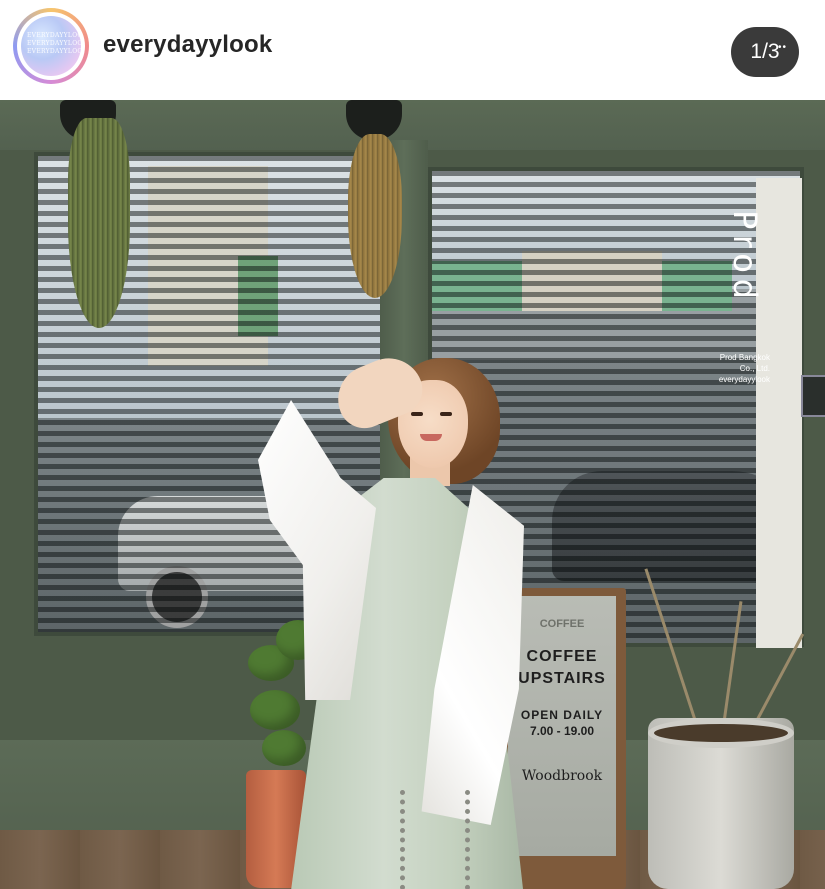  I want to click on hanging-plant-dried, so click(375, 216).